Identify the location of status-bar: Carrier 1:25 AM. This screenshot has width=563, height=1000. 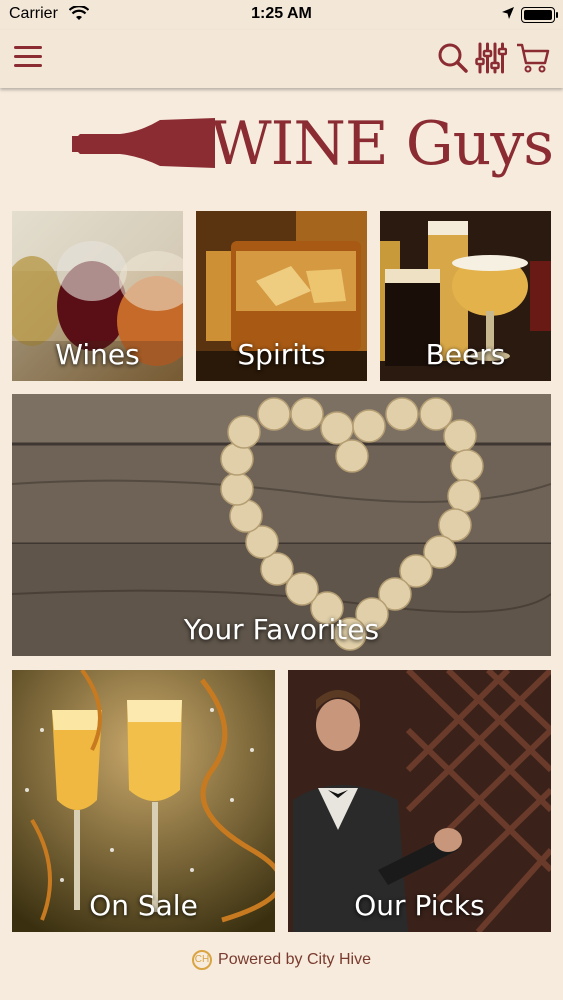
(281, 15).